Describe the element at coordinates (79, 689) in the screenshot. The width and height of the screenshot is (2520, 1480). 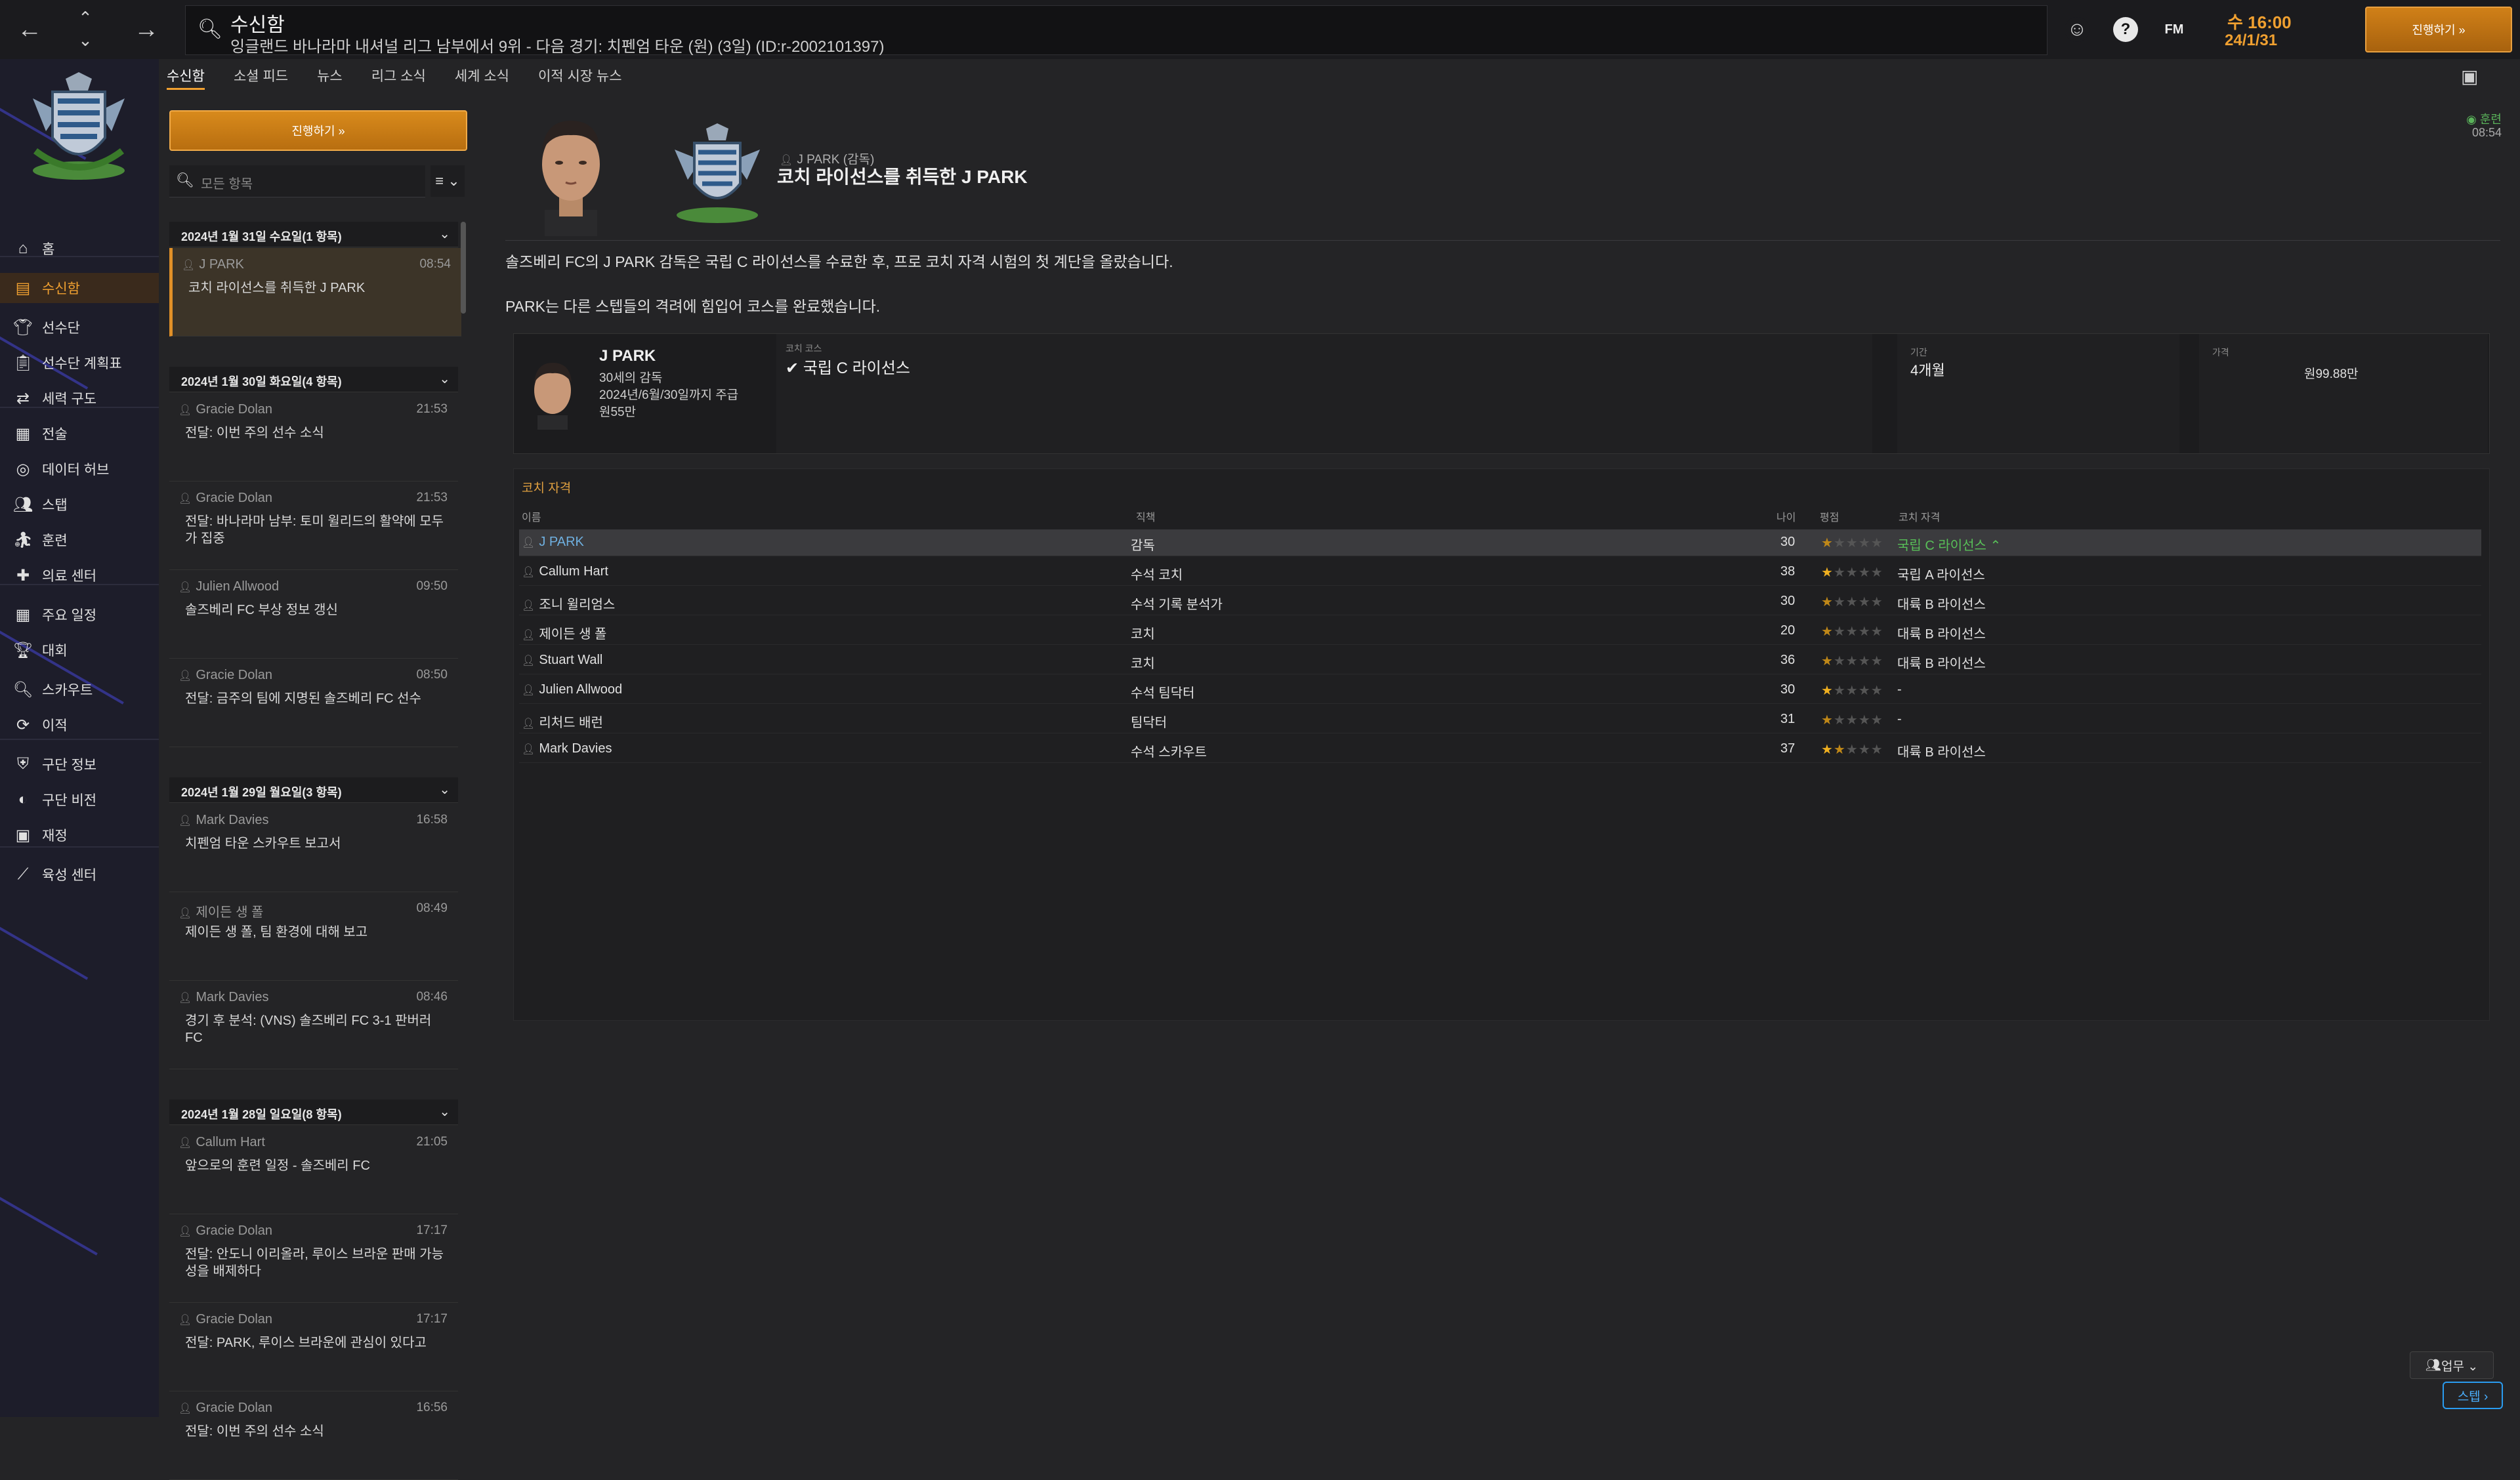
I see `sidebar-item: 🔍︎ 스카우트` at that location.